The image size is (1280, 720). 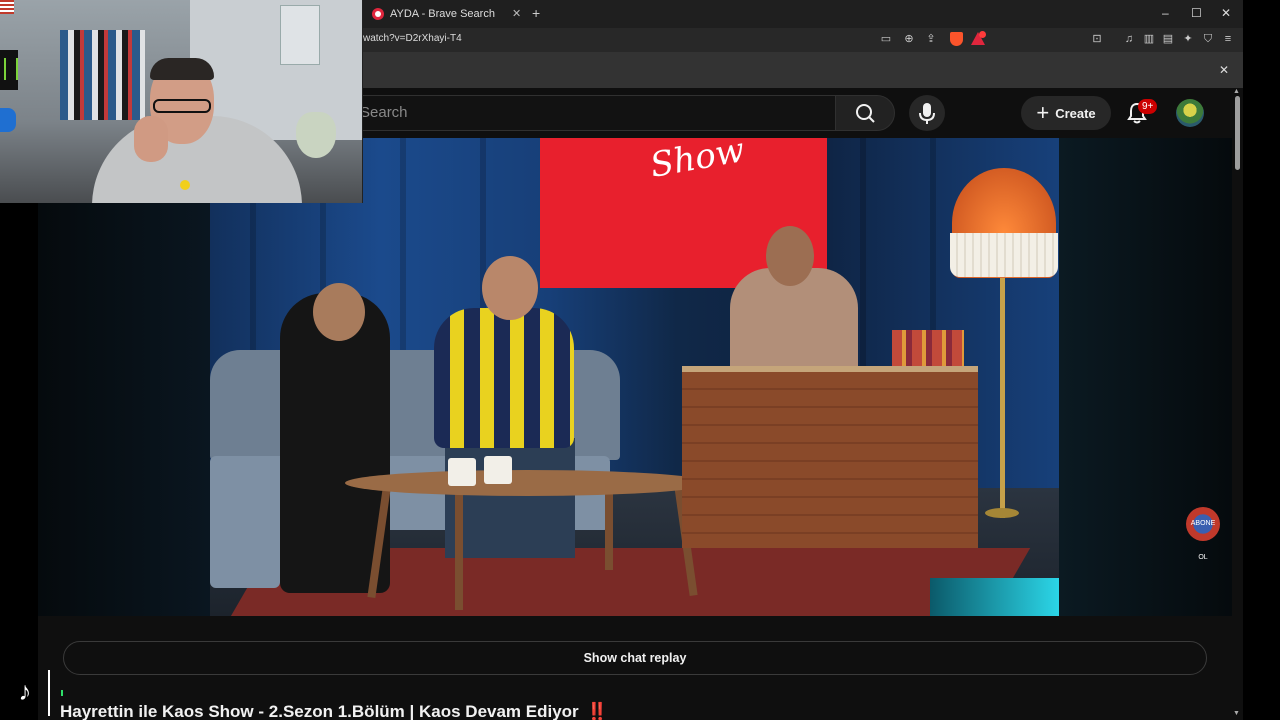 What do you see at coordinates (1228, 39) in the screenshot?
I see `menu-icon: ≡` at bounding box center [1228, 39].